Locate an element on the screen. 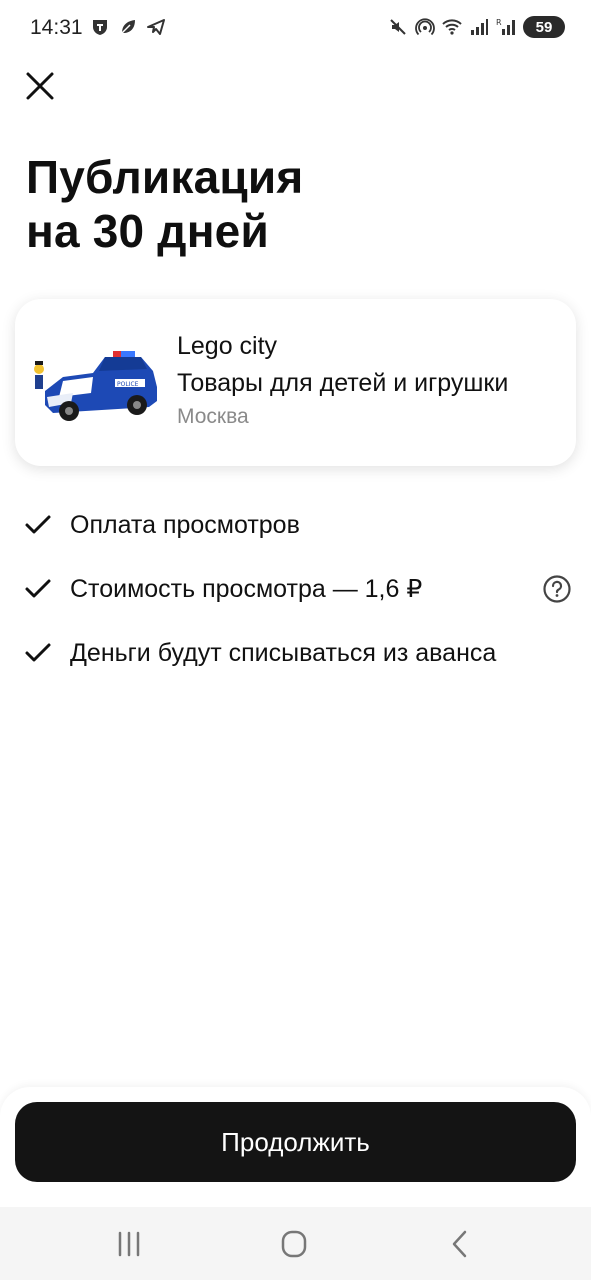 The image size is (591, 1280). recent-apps-button is located at coordinates (129, 1244).